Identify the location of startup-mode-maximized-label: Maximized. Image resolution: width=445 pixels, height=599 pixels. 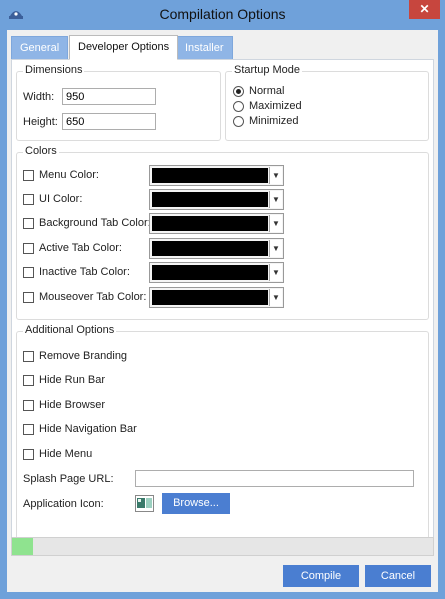
(275, 106).